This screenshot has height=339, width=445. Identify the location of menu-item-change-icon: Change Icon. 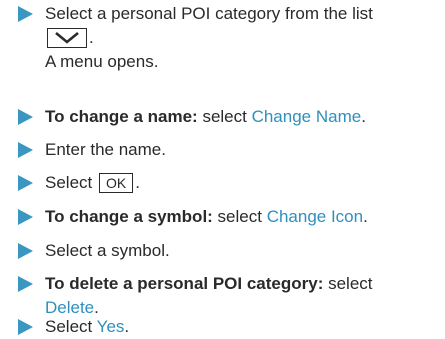
(315, 216).